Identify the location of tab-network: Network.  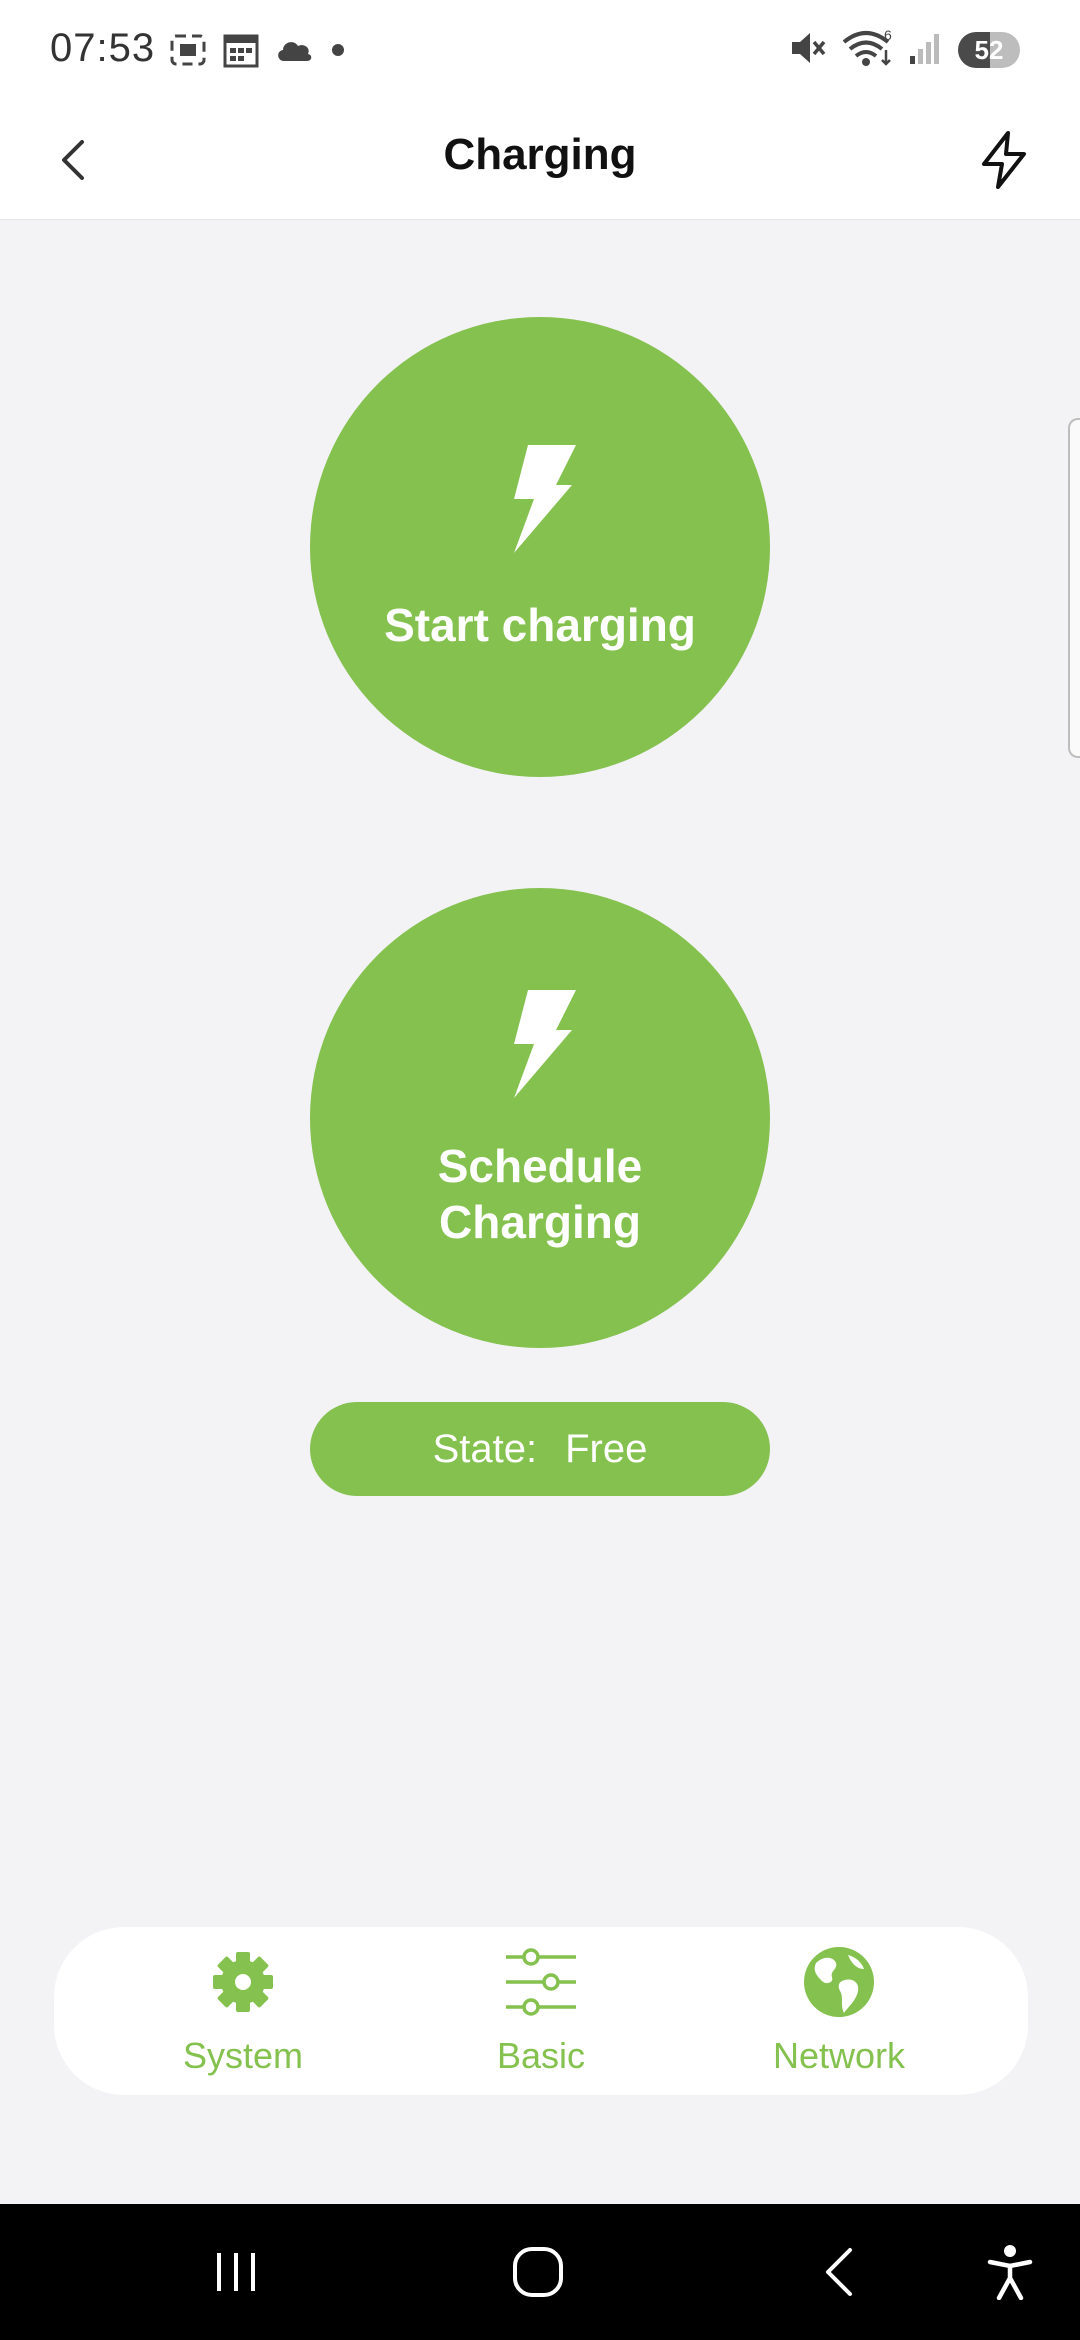
(839, 2011).